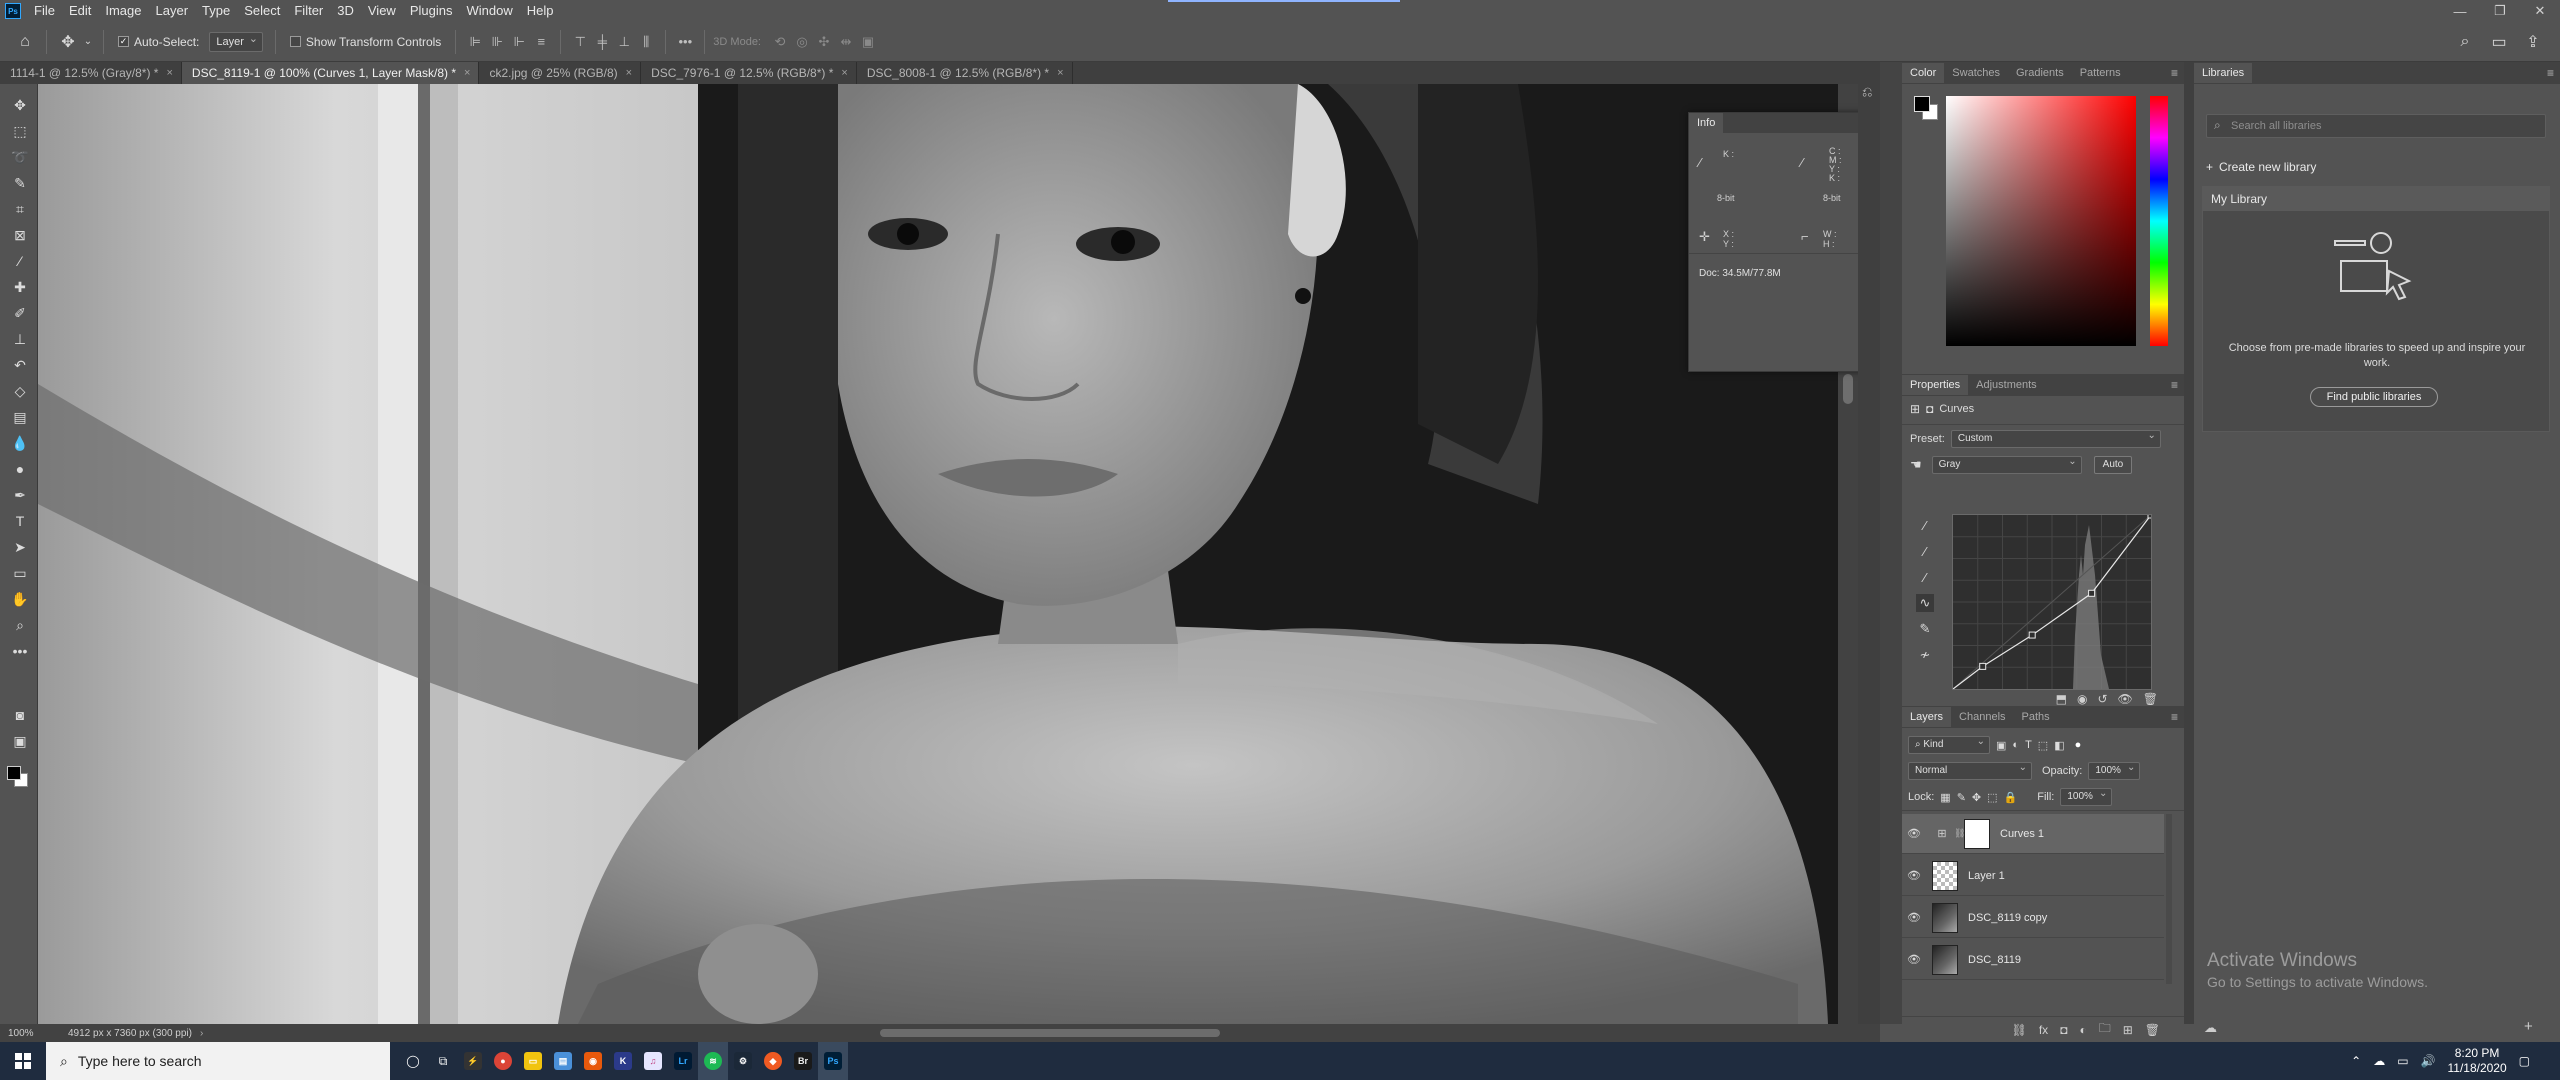  What do you see at coordinates (2028, 745) in the screenshot?
I see `filter-type-icon: T` at bounding box center [2028, 745].